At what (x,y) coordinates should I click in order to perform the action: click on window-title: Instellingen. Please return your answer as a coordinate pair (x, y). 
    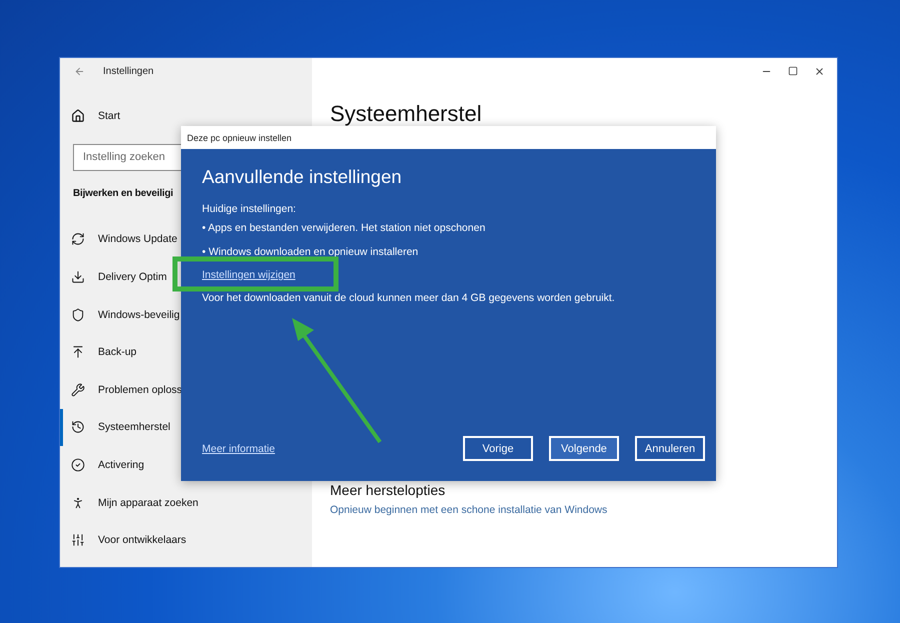
    Looking at the image, I should click on (128, 71).